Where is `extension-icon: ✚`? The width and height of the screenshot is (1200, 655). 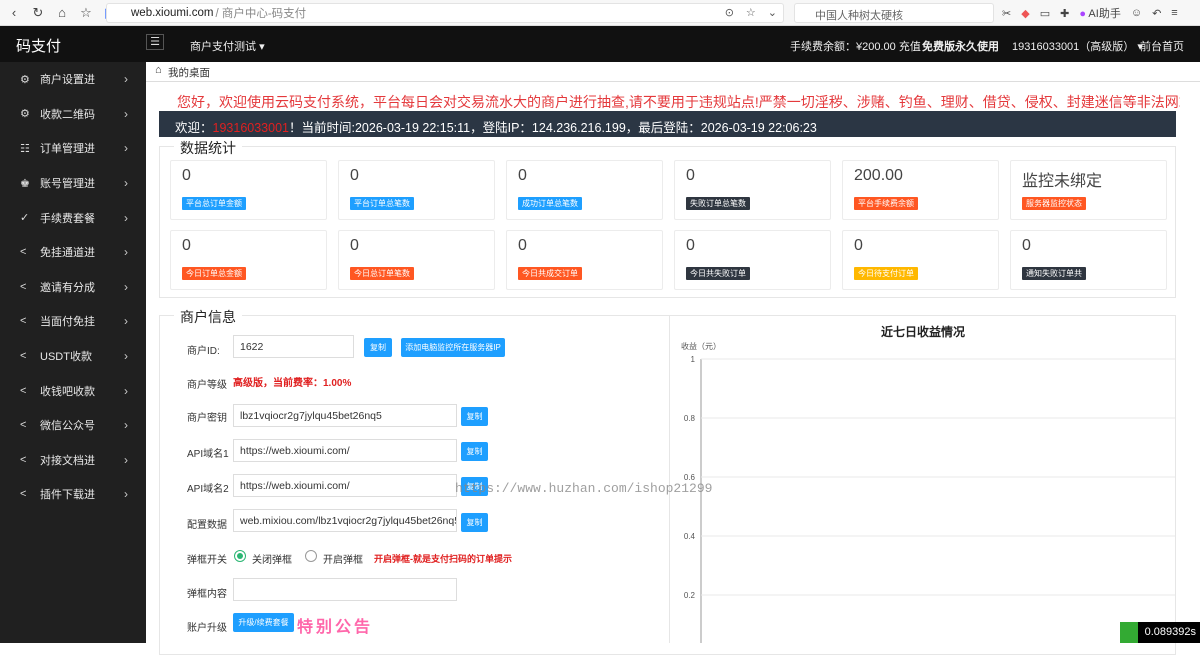 extension-icon: ✚ is located at coordinates (1064, 13).